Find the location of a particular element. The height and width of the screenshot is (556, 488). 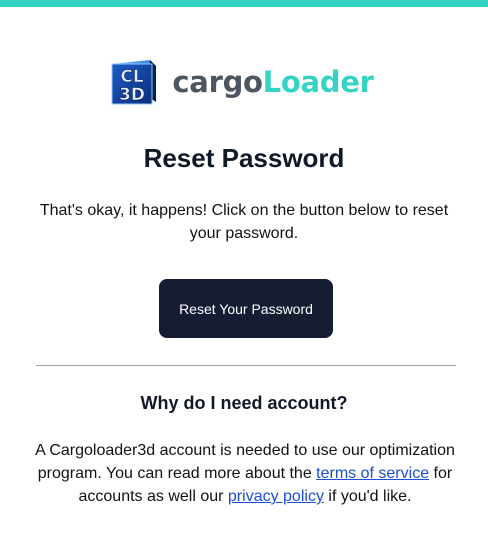

terms-of-service-link: terms of service is located at coordinates (372, 473).